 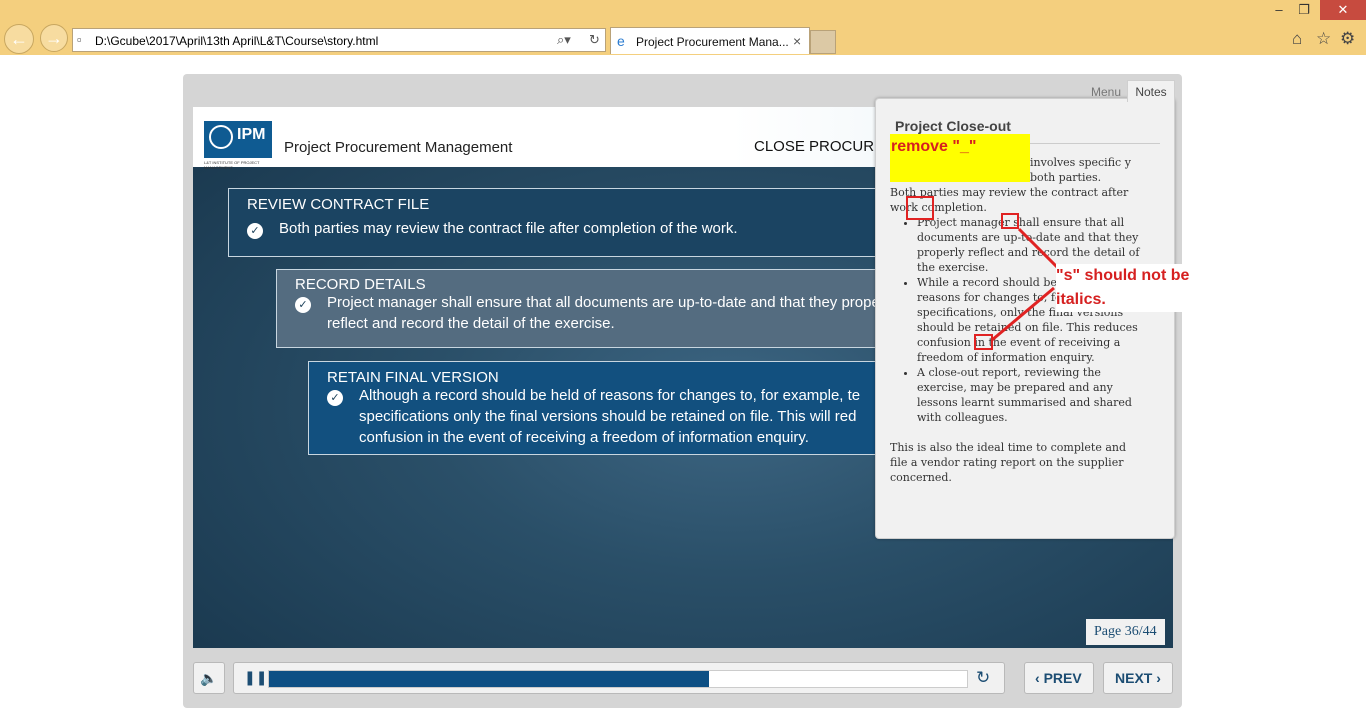 What do you see at coordinates (209, 678) in the screenshot?
I see `volume-icon: 🔈` at bounding box center [209, 678].